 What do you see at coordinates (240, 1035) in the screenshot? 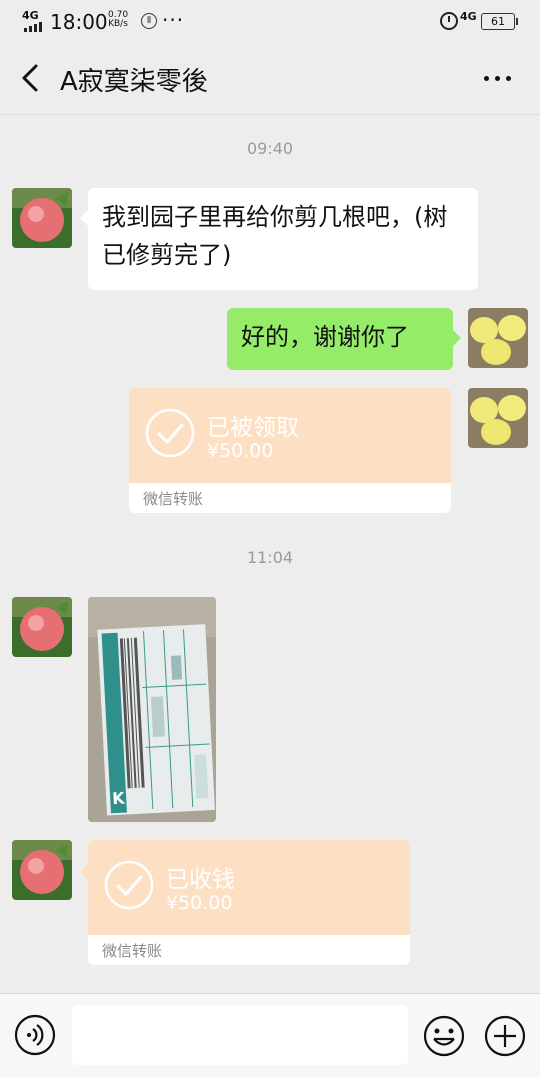
I see `message-input` at bounding box center [240, 1035].